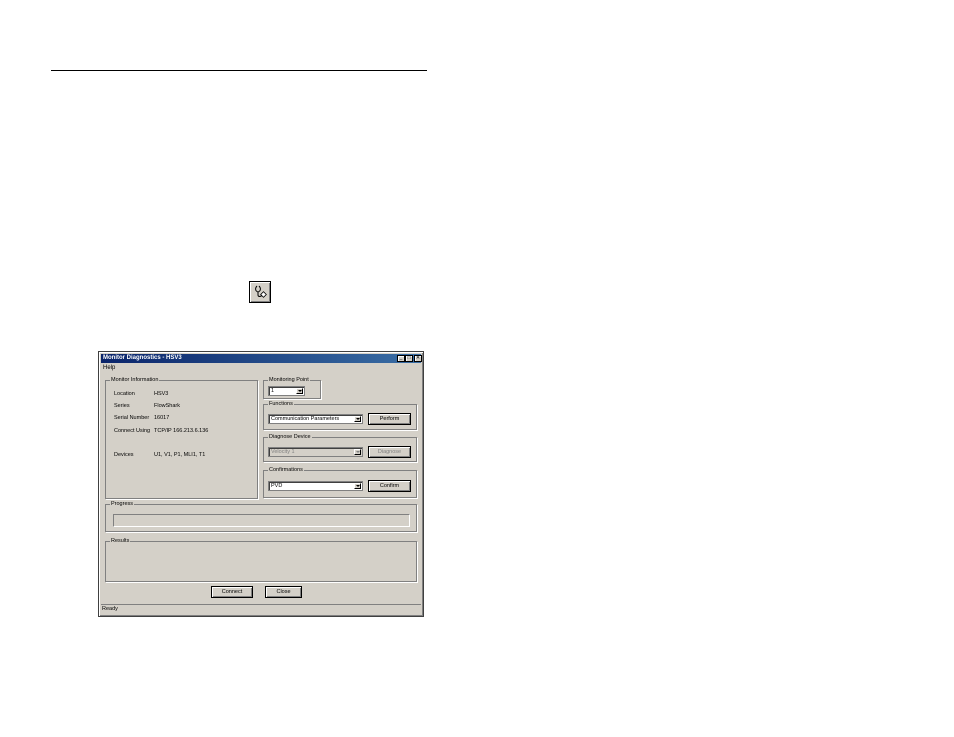 The height and width of the screenshot is (737, 954). Describe the element at coordinates (286, 470) in the screenshot. I see `confirmations-legend: Confirmations` at that location.